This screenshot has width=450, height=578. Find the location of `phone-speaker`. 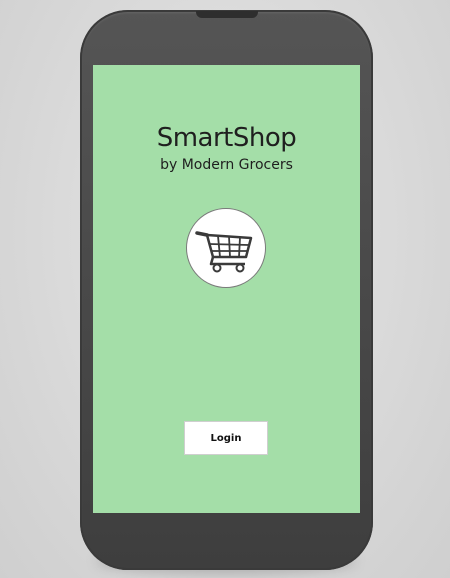

phone-speaker is located at coordinates (227, 14).